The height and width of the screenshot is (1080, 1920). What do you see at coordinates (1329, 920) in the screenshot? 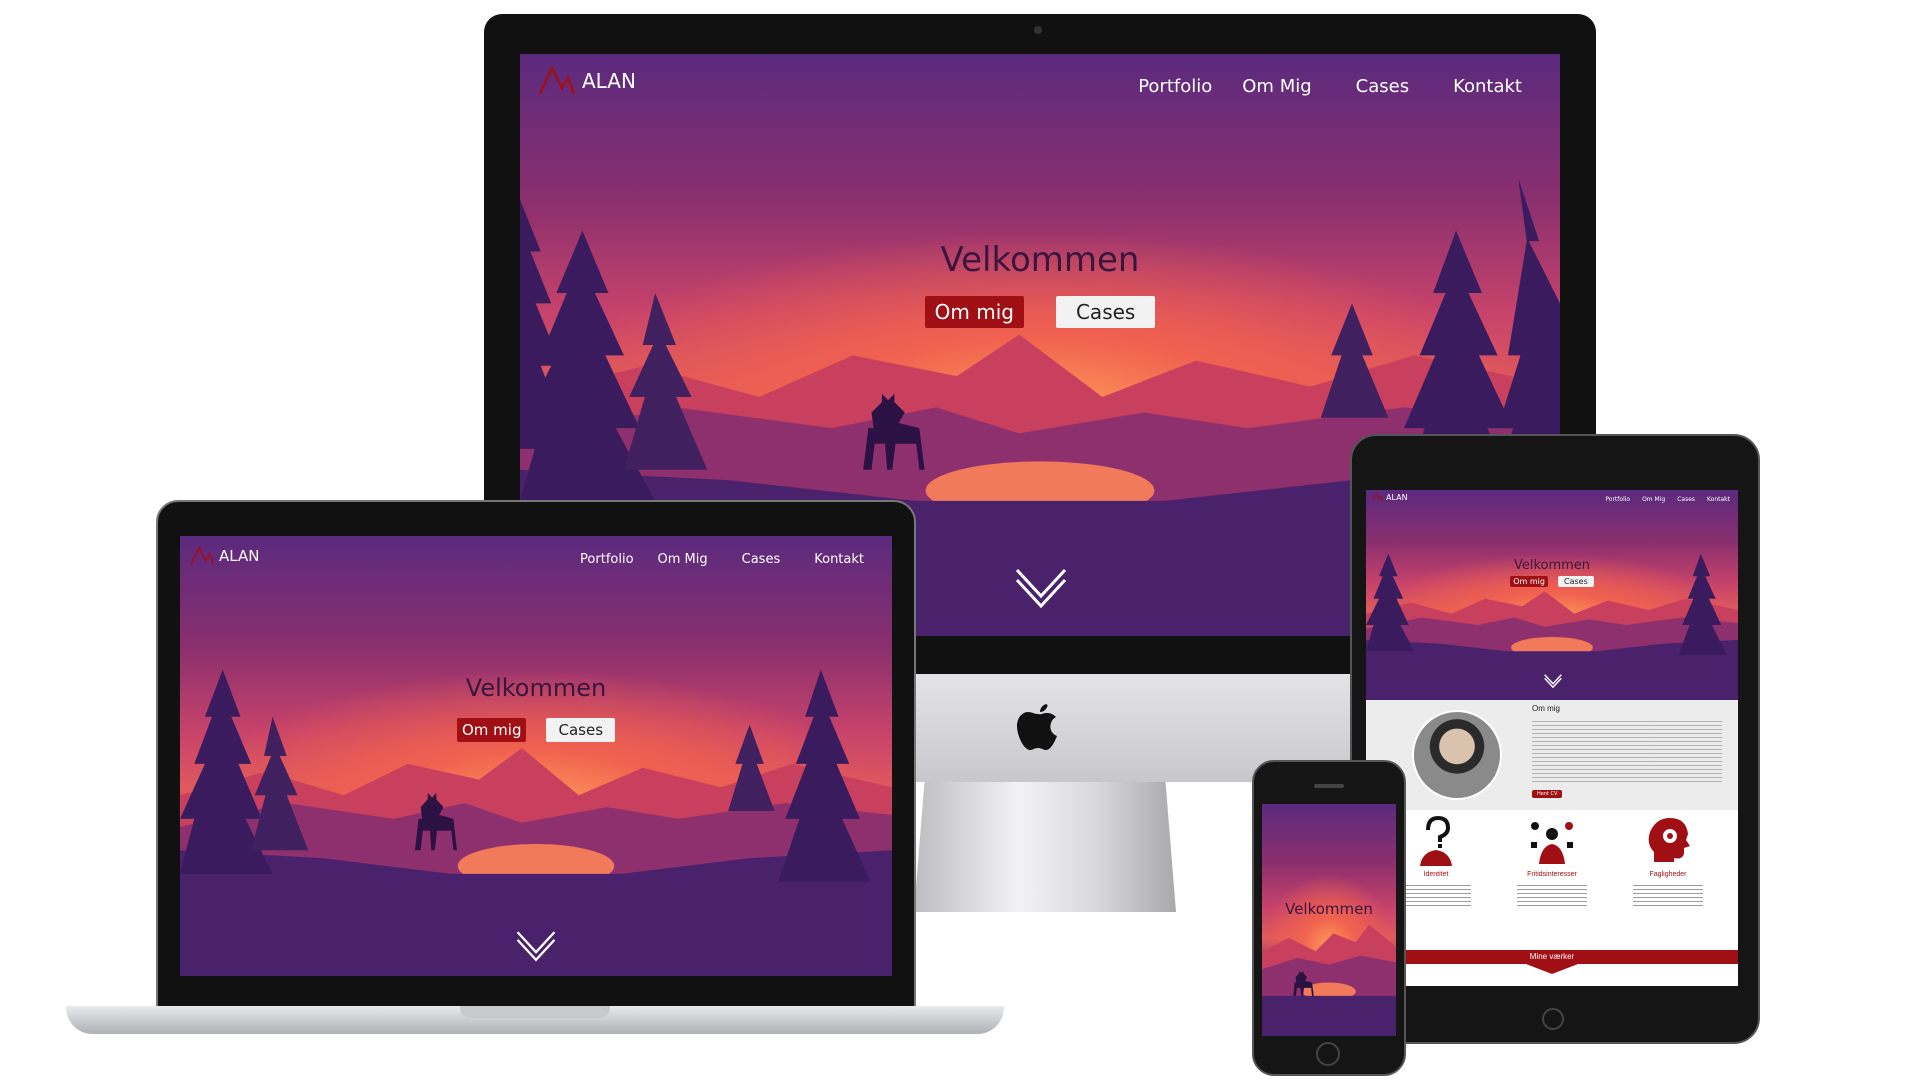
I see `phone-screen: Velkommen` at bounding box center [1329, 920].